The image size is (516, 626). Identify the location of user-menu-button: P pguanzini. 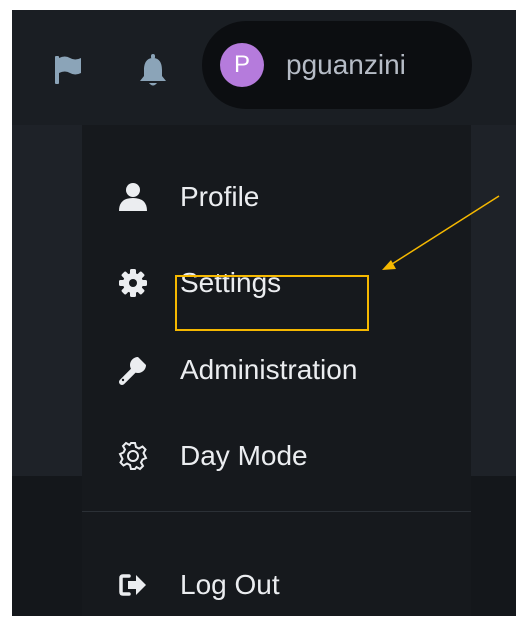
(337, 65).